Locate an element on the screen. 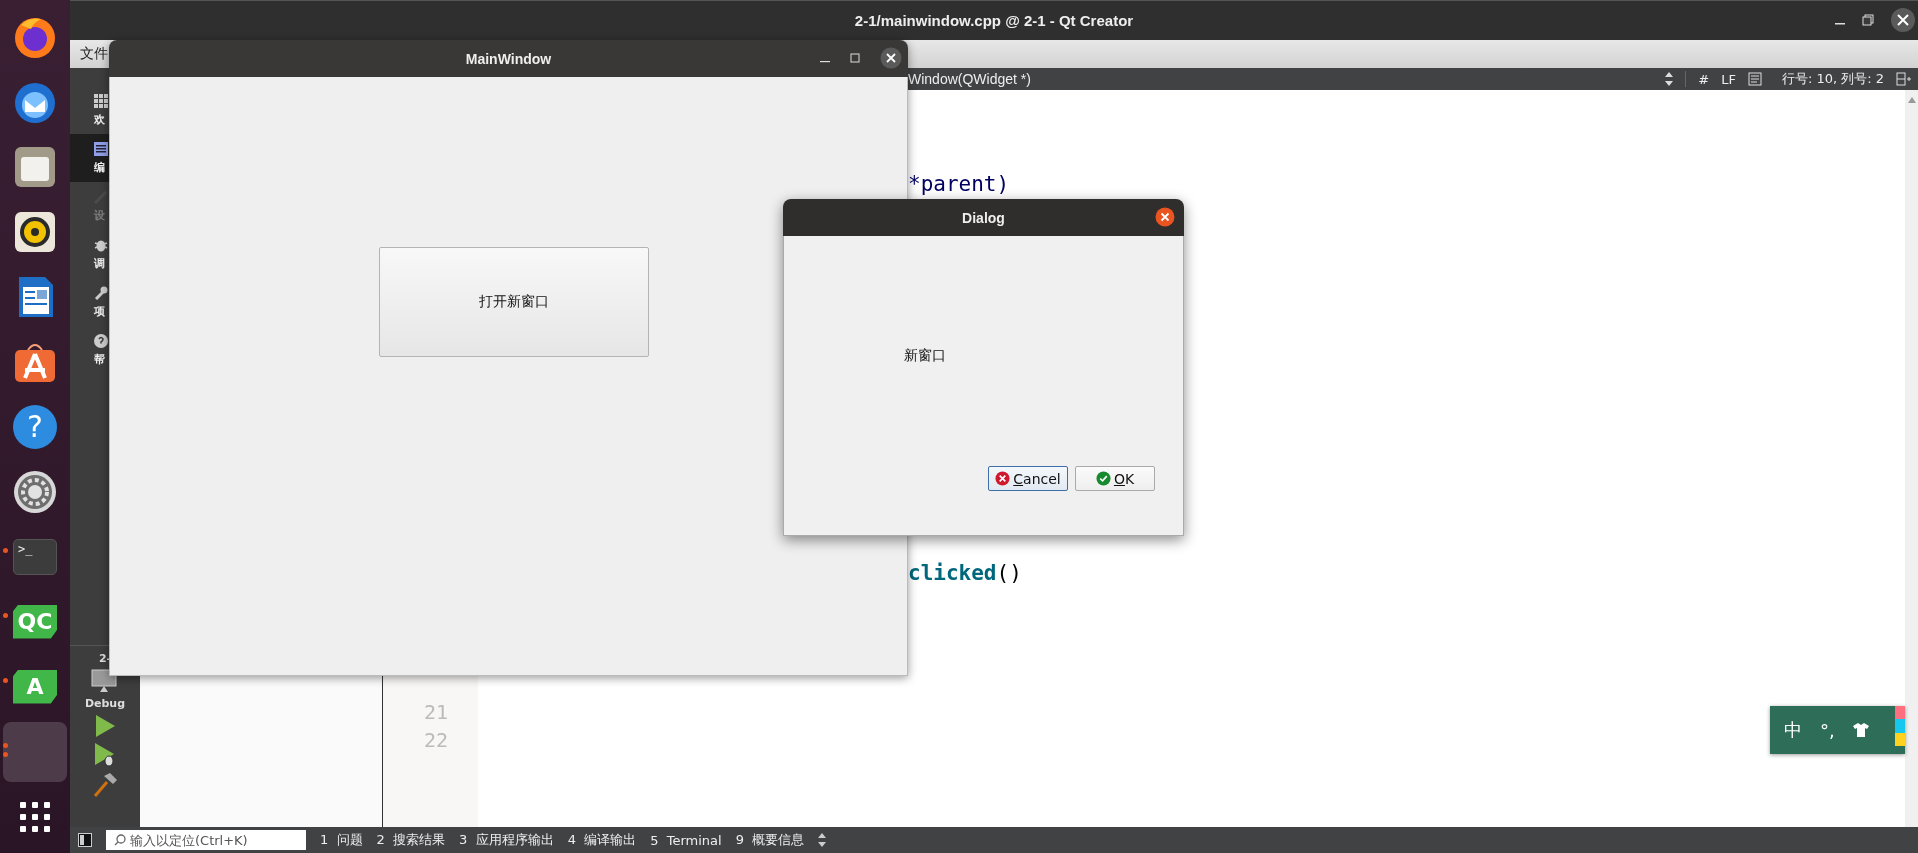 Image resolution: width=1918 pixels, height=853 pixels. run-icon is located at coordinates (105, 726).